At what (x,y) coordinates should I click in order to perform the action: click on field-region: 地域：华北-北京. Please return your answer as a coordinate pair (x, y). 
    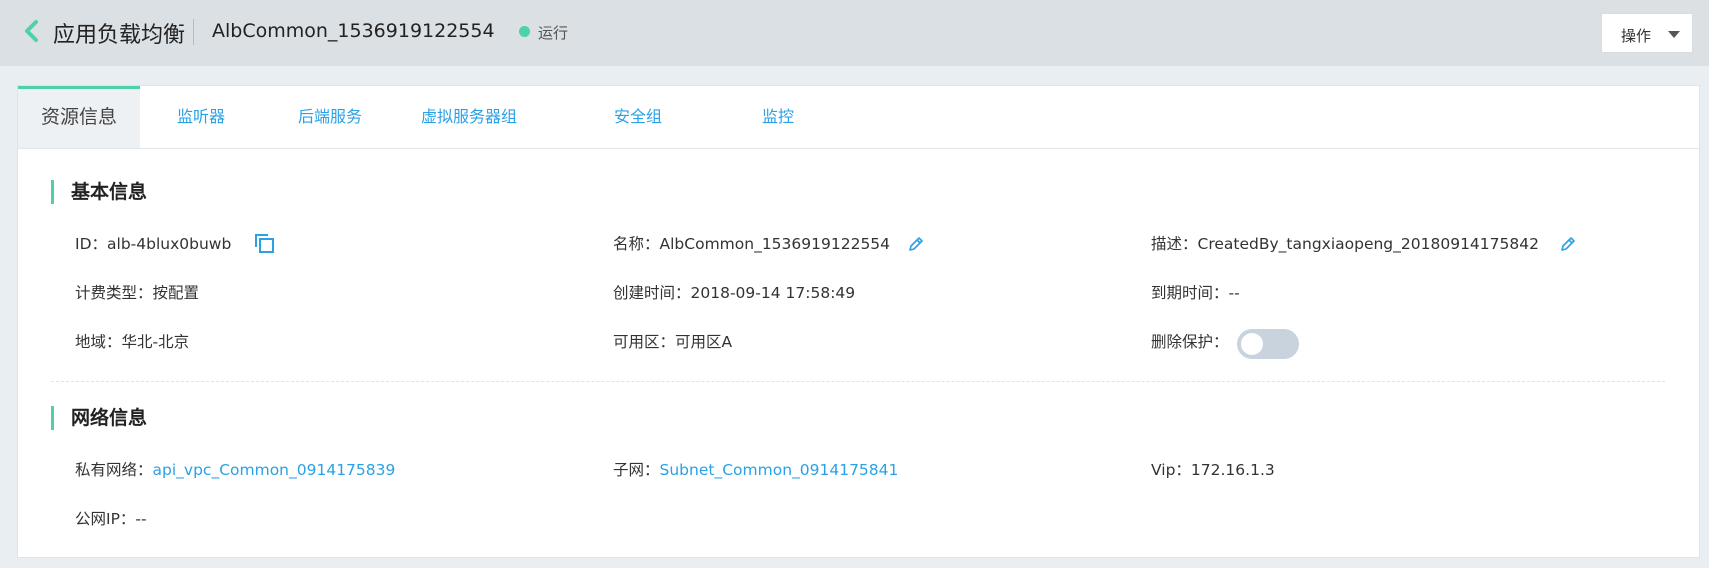
    Looking at the image, I should click on (132, 341).